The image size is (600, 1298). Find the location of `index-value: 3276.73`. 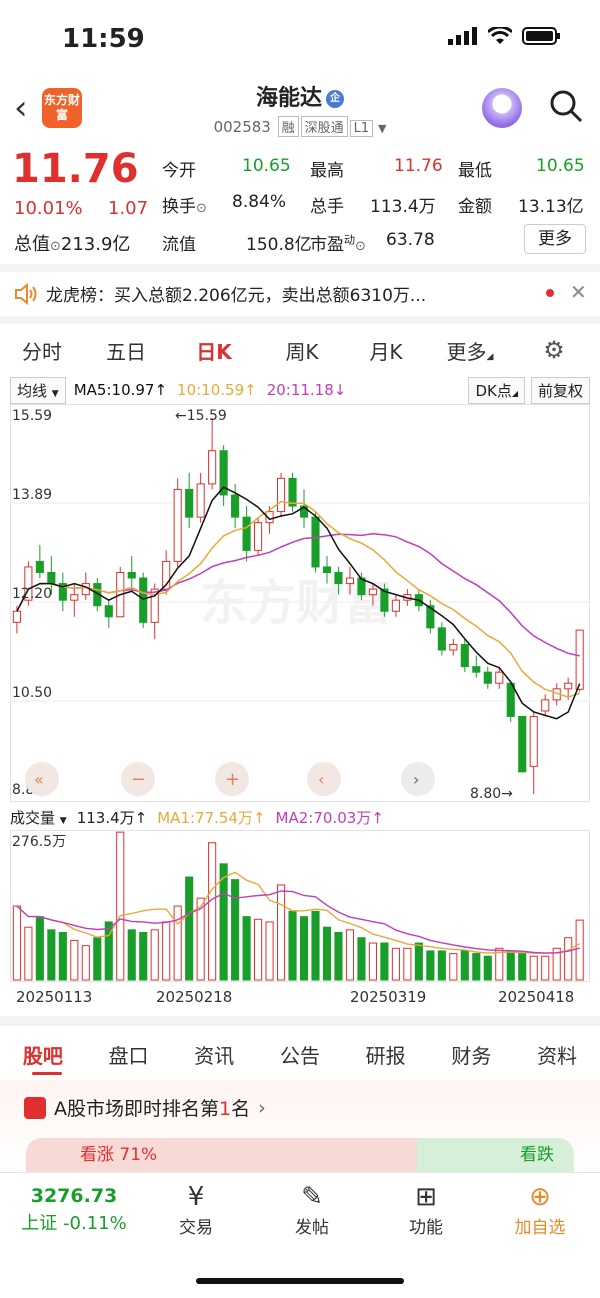

index-value: 3276.73 is located at coordinates (74, 1196).